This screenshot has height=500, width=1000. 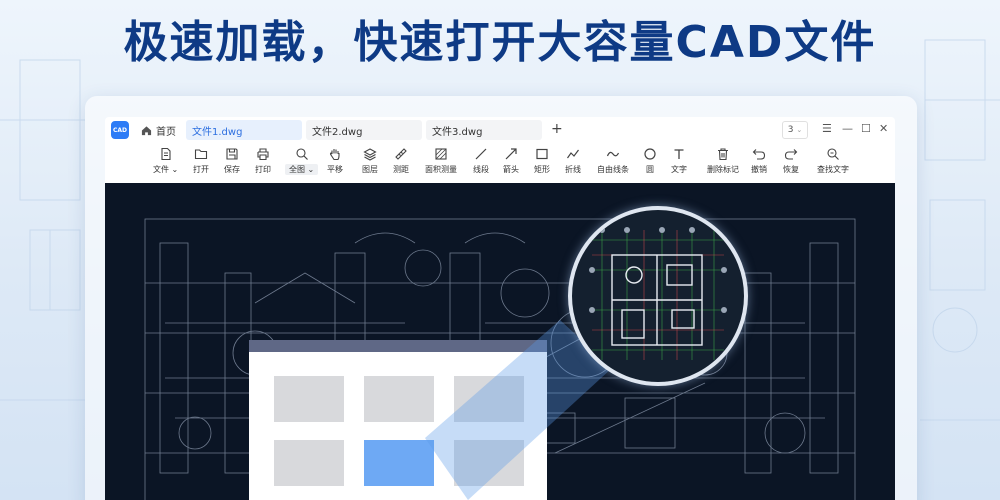 What do you see at coordinates (518, 410) in the screenshot?
I see `zoom-beam` at bounding box center [518, 410].